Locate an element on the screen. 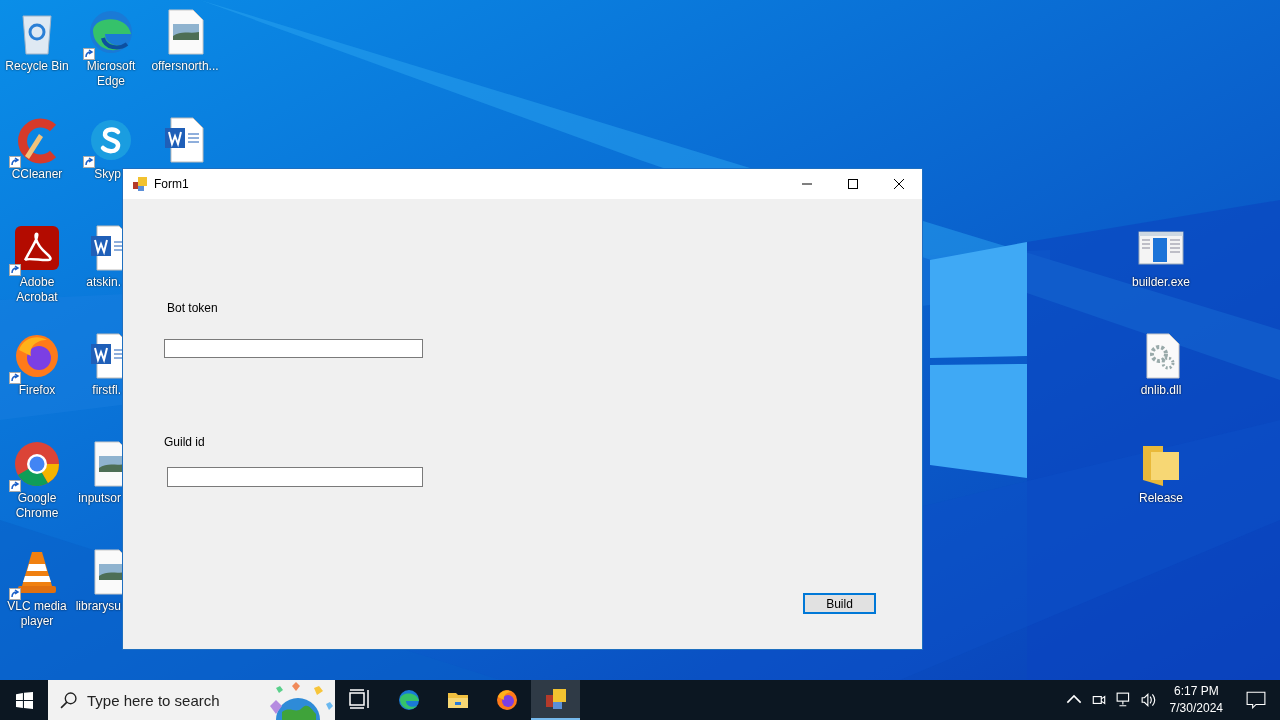 The width and height of the screenshot is (1280, 720). icon-label: Google Chrome is located at coordinates (37, 506).